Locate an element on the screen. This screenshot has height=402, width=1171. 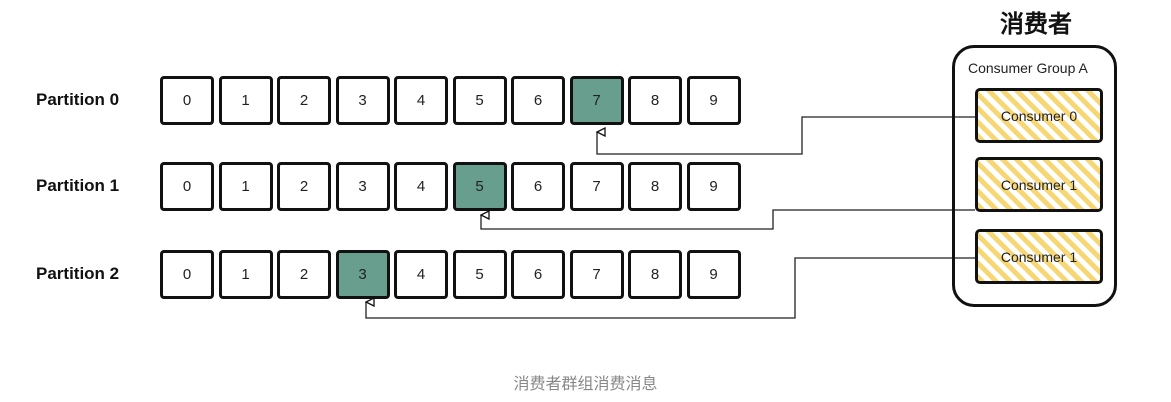
consumer-label: Consumer 0 is located at coordinates (1039, 115).